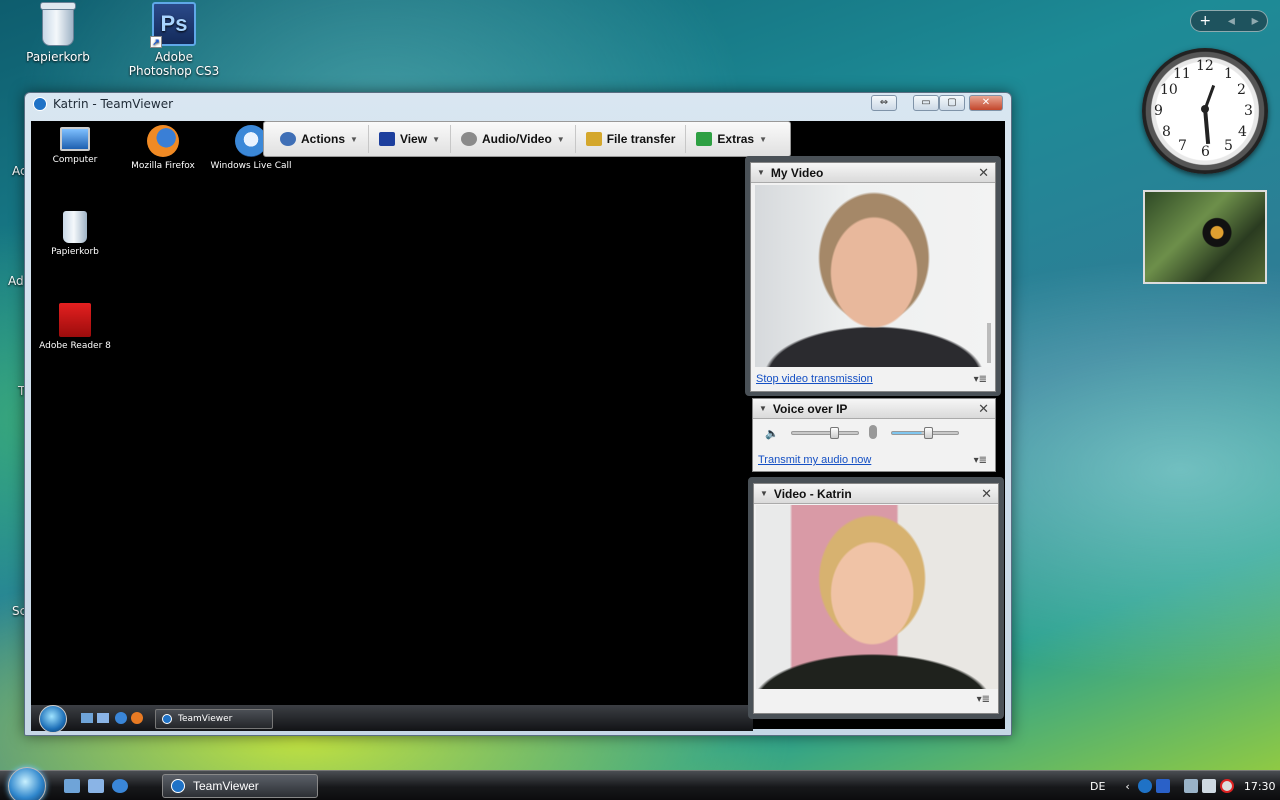  Describe the element at coordinates (75, 146) in the screenshot. I see `remote-icon-computer: Computer` at that location.